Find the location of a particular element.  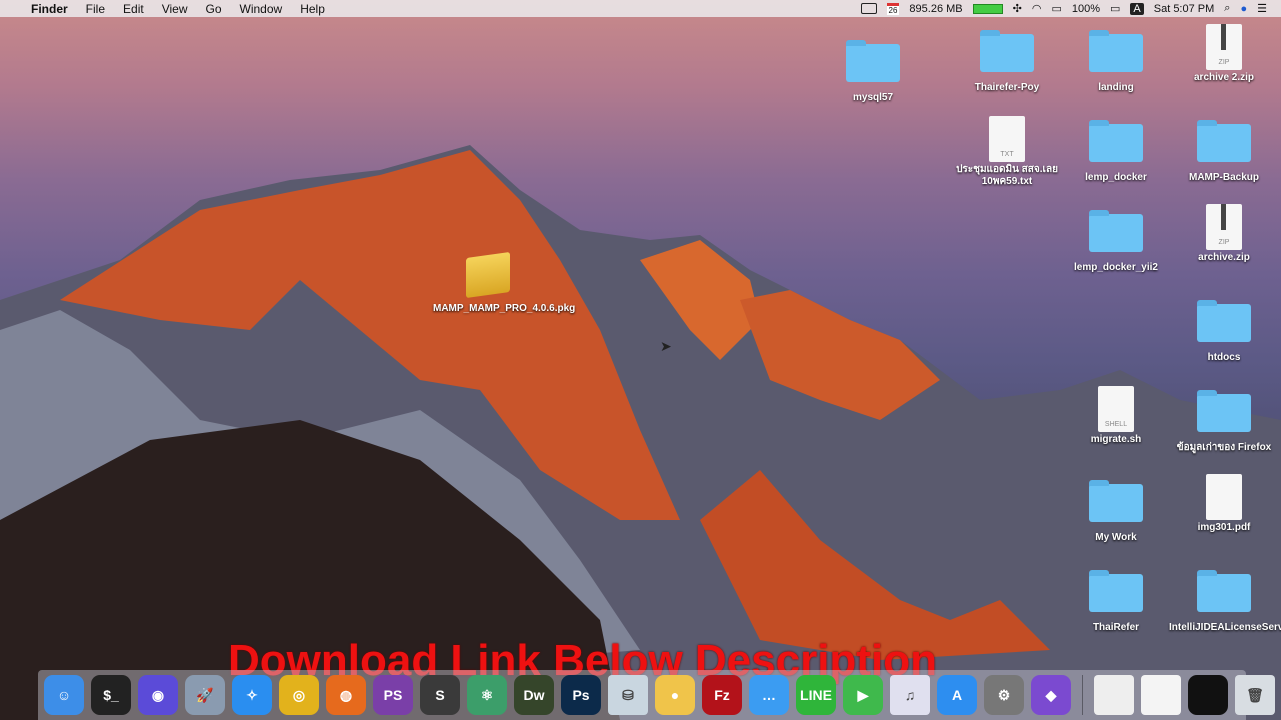

dock-sequel-pro-icon: ⛁ is located at coordinates (628, 695).